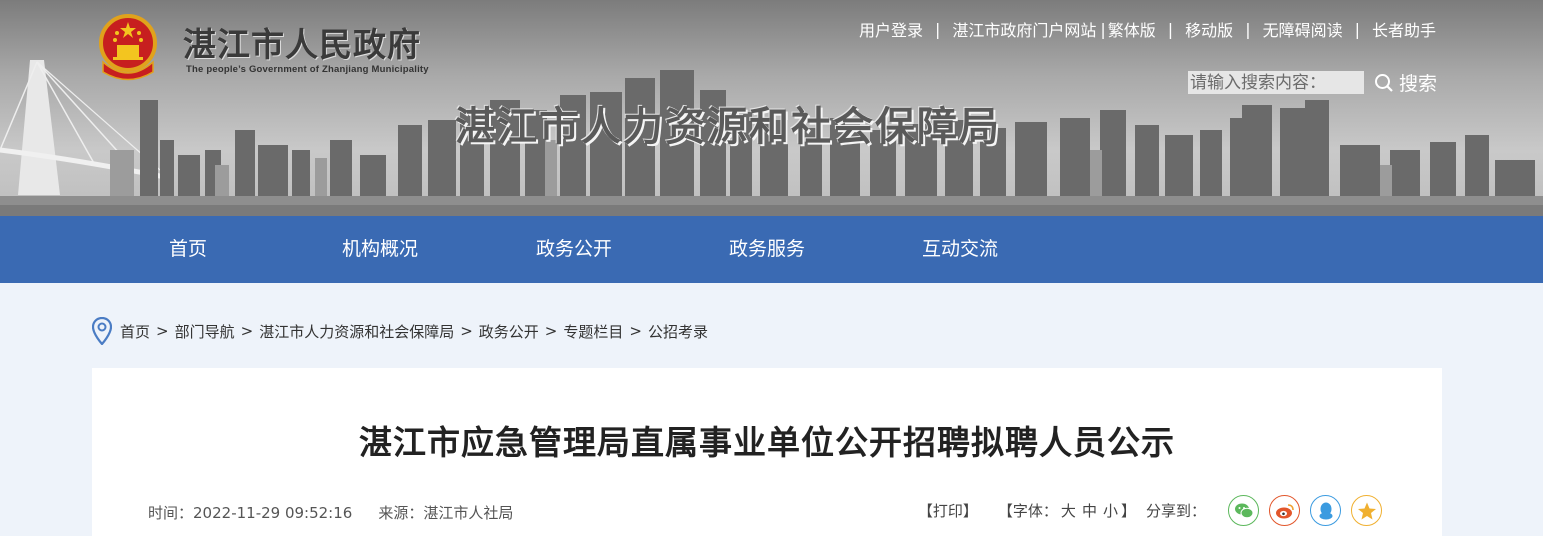  I want to click on qq-icon, so click(1325, 510).